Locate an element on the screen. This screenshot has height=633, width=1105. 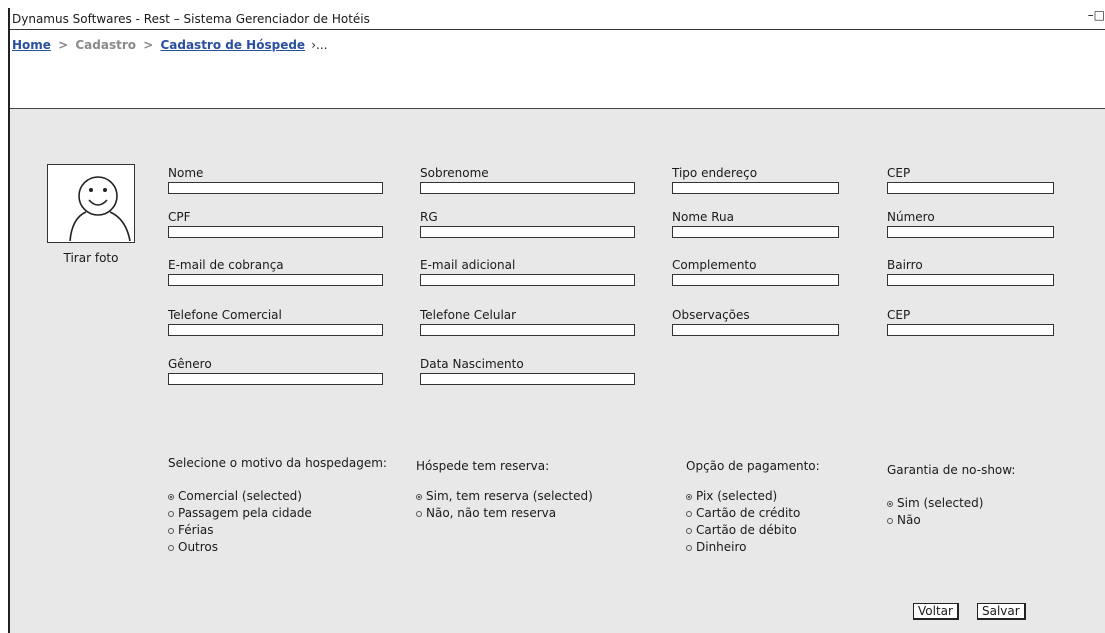
cep-2-label: CEP is located at coordinates (899, 315).